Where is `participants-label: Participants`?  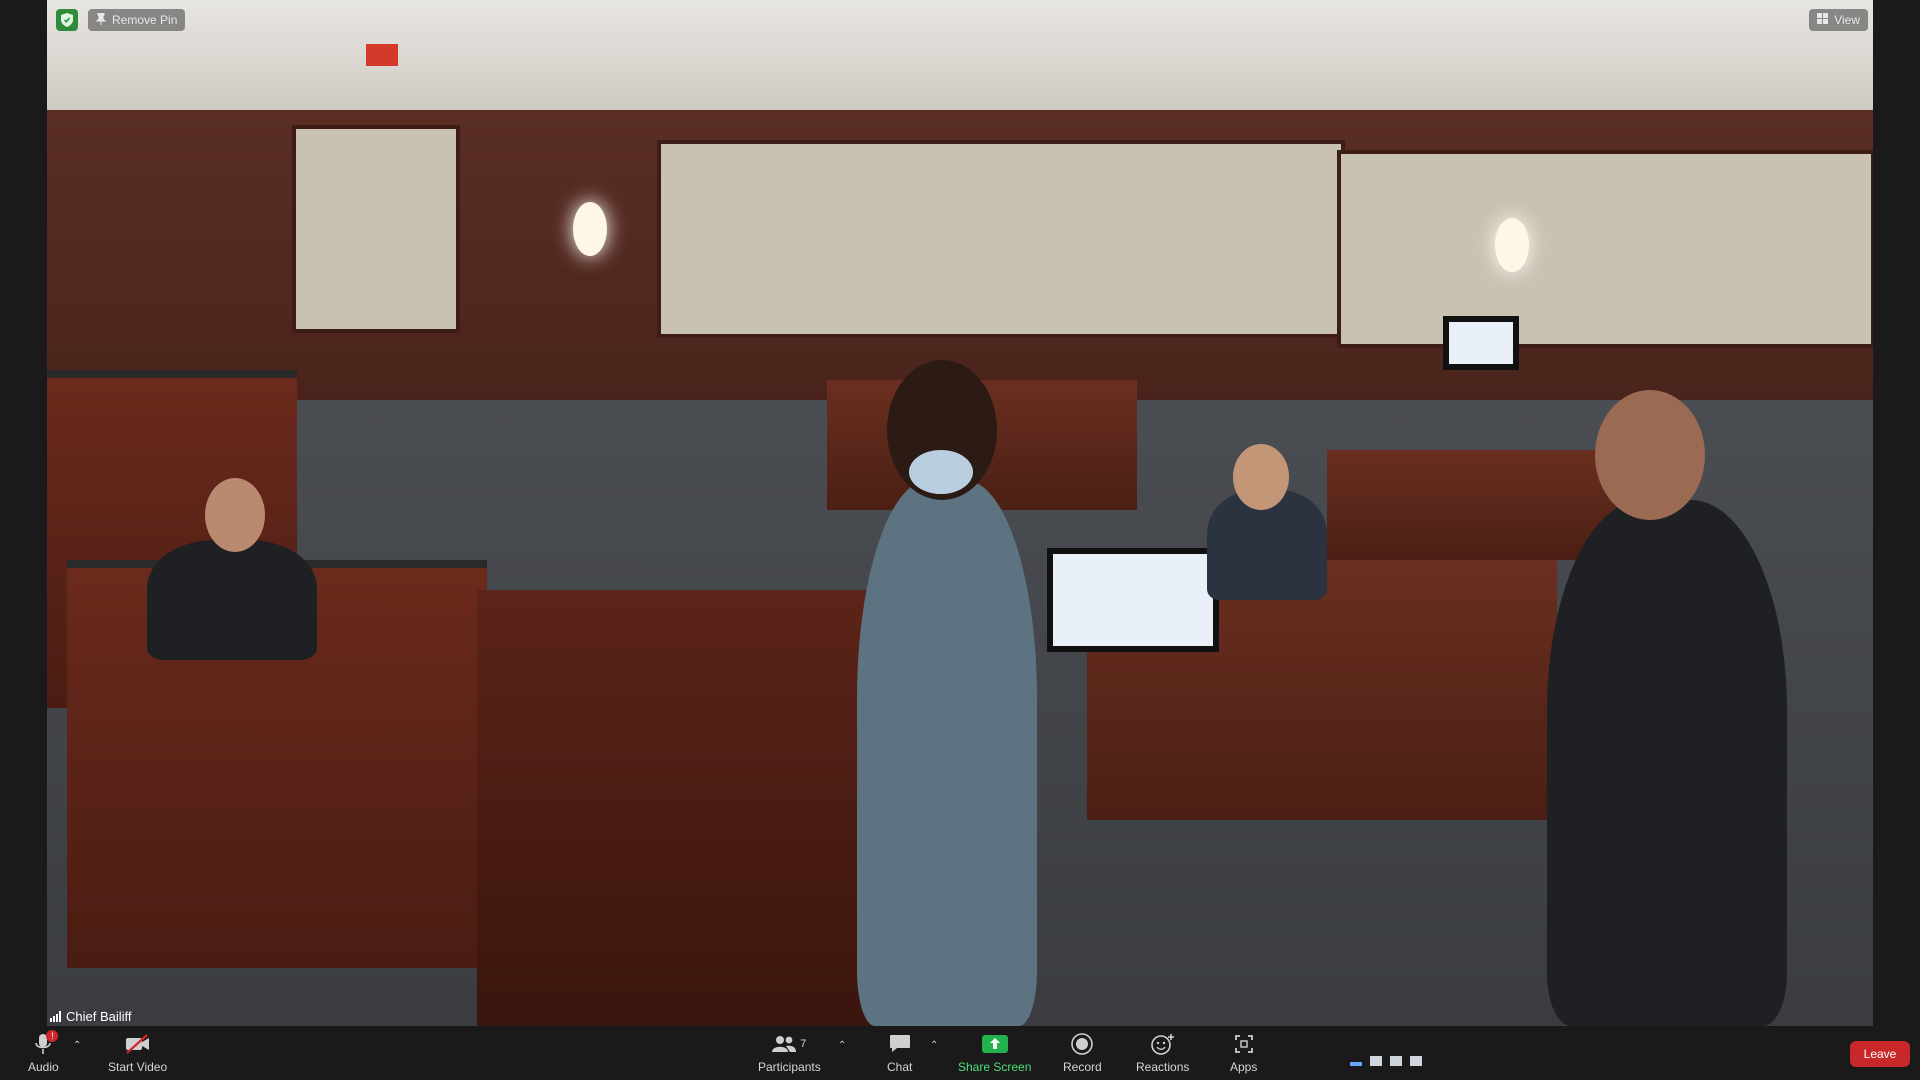
participants-label: Participants is located at coordinates (789, 1067).